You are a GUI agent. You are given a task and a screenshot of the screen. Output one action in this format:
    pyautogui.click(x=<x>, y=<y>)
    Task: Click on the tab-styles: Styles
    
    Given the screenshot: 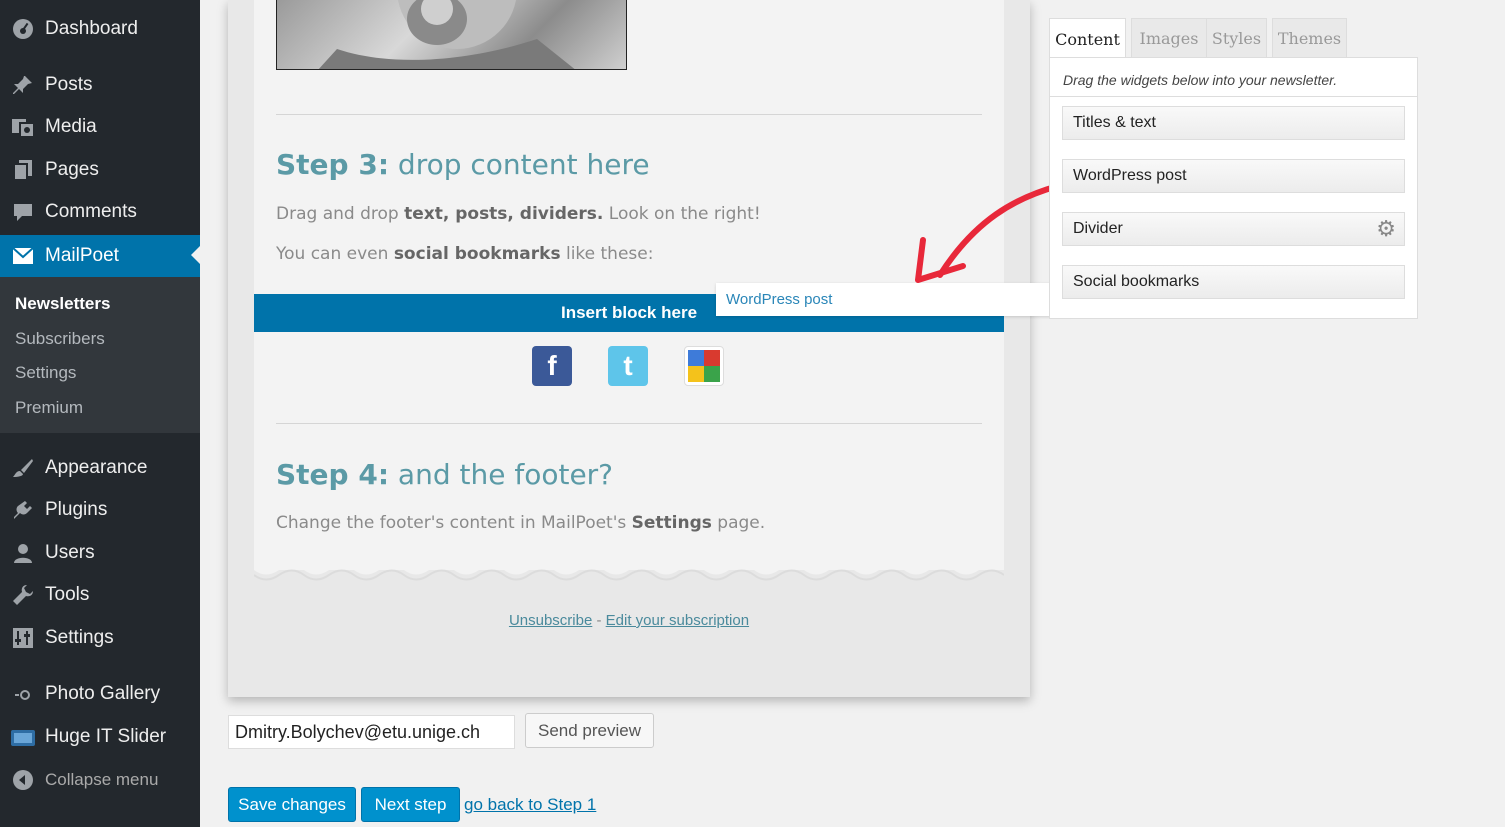 What is the action you would take?
    pyautogui.click(x=1236, y=38)
    